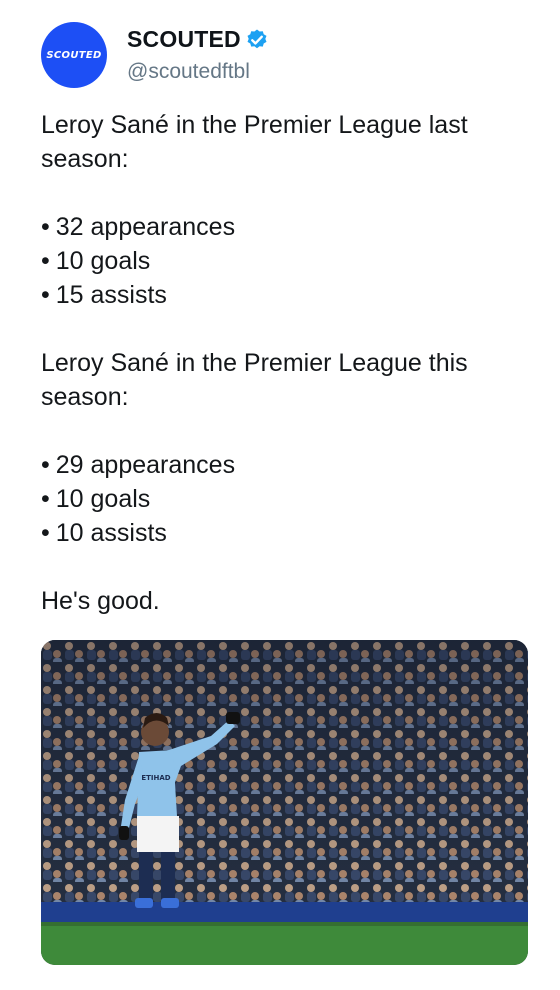  I want to click on tweet-header: SCOUTED SCOUTED @scoutedftbl, so click(281, 57).